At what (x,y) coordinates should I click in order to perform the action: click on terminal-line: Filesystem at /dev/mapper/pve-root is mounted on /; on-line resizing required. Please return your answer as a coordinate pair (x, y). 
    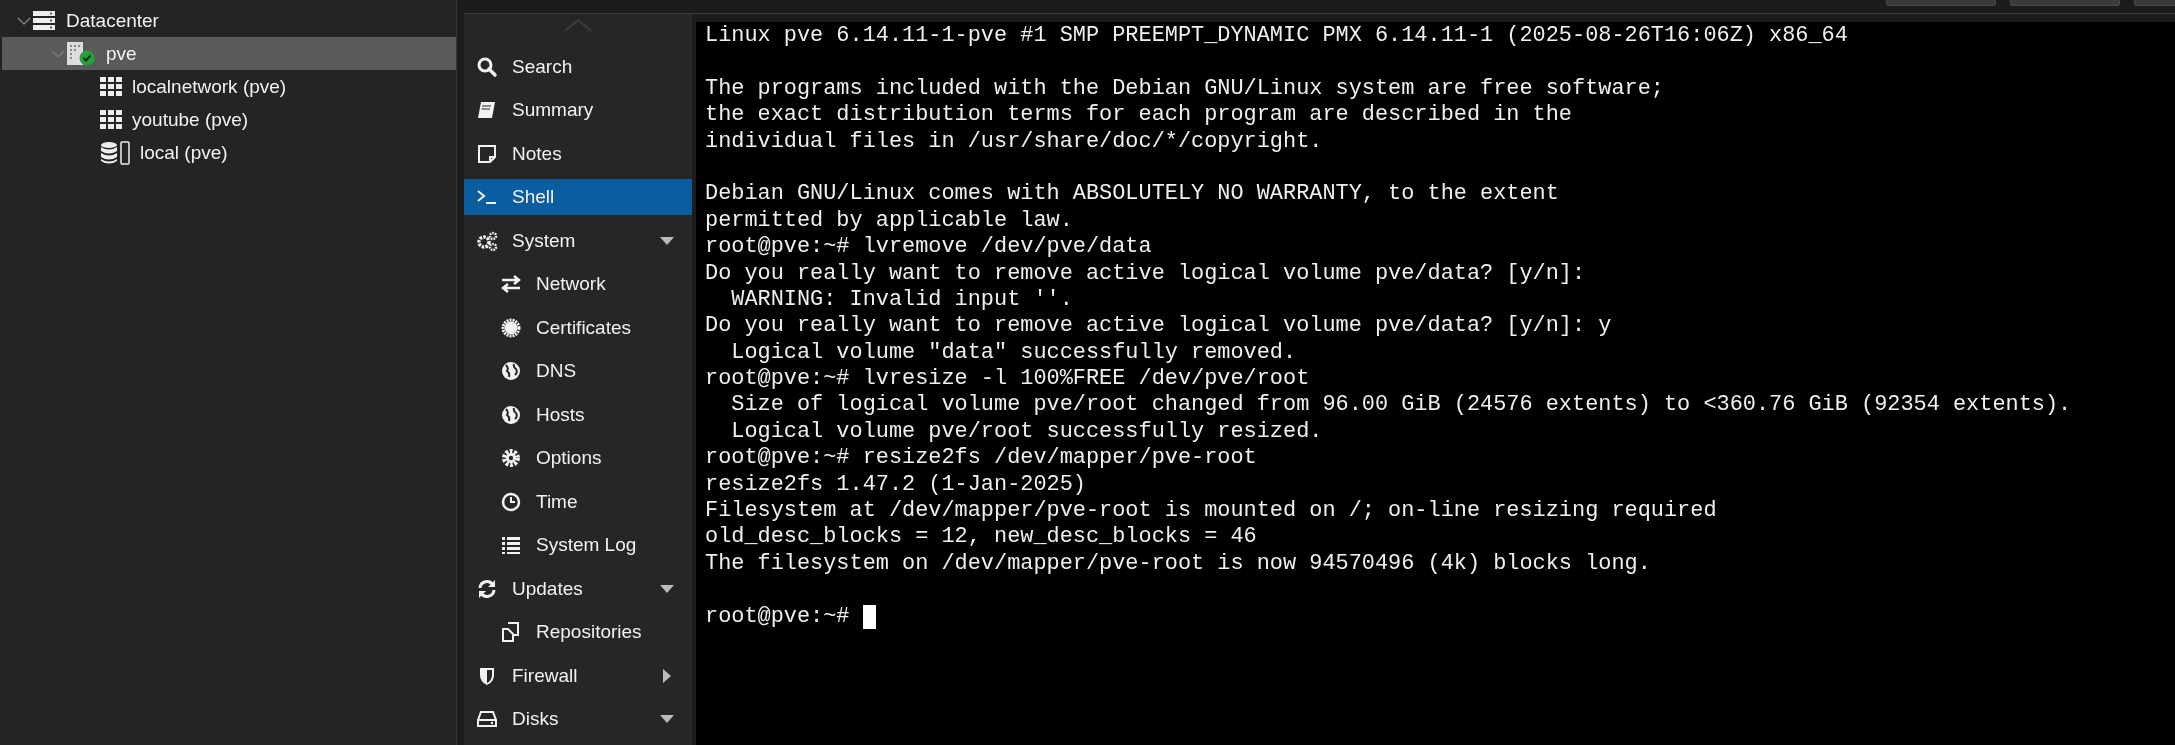
    Looking at the image, I should click on (1211, 511).